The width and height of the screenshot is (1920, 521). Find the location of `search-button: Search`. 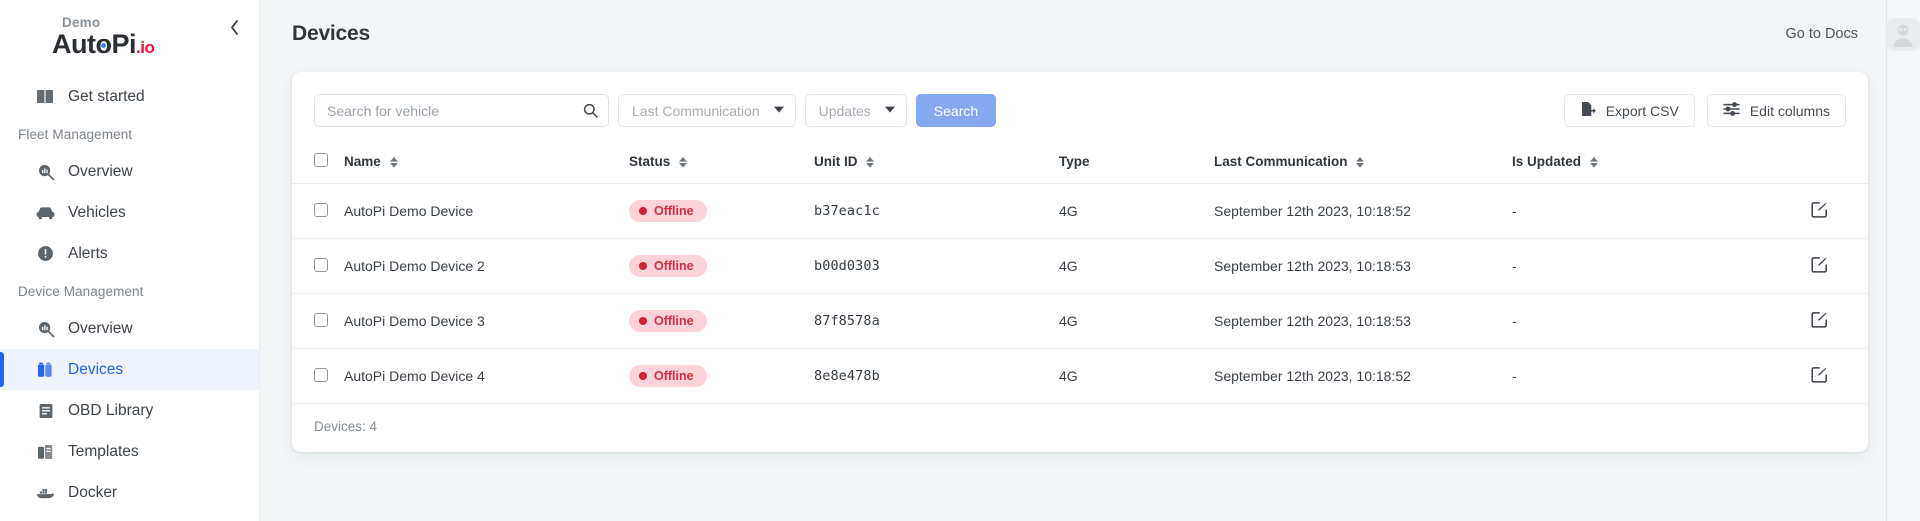

search-button: Search is located at coordinates (956, 110).